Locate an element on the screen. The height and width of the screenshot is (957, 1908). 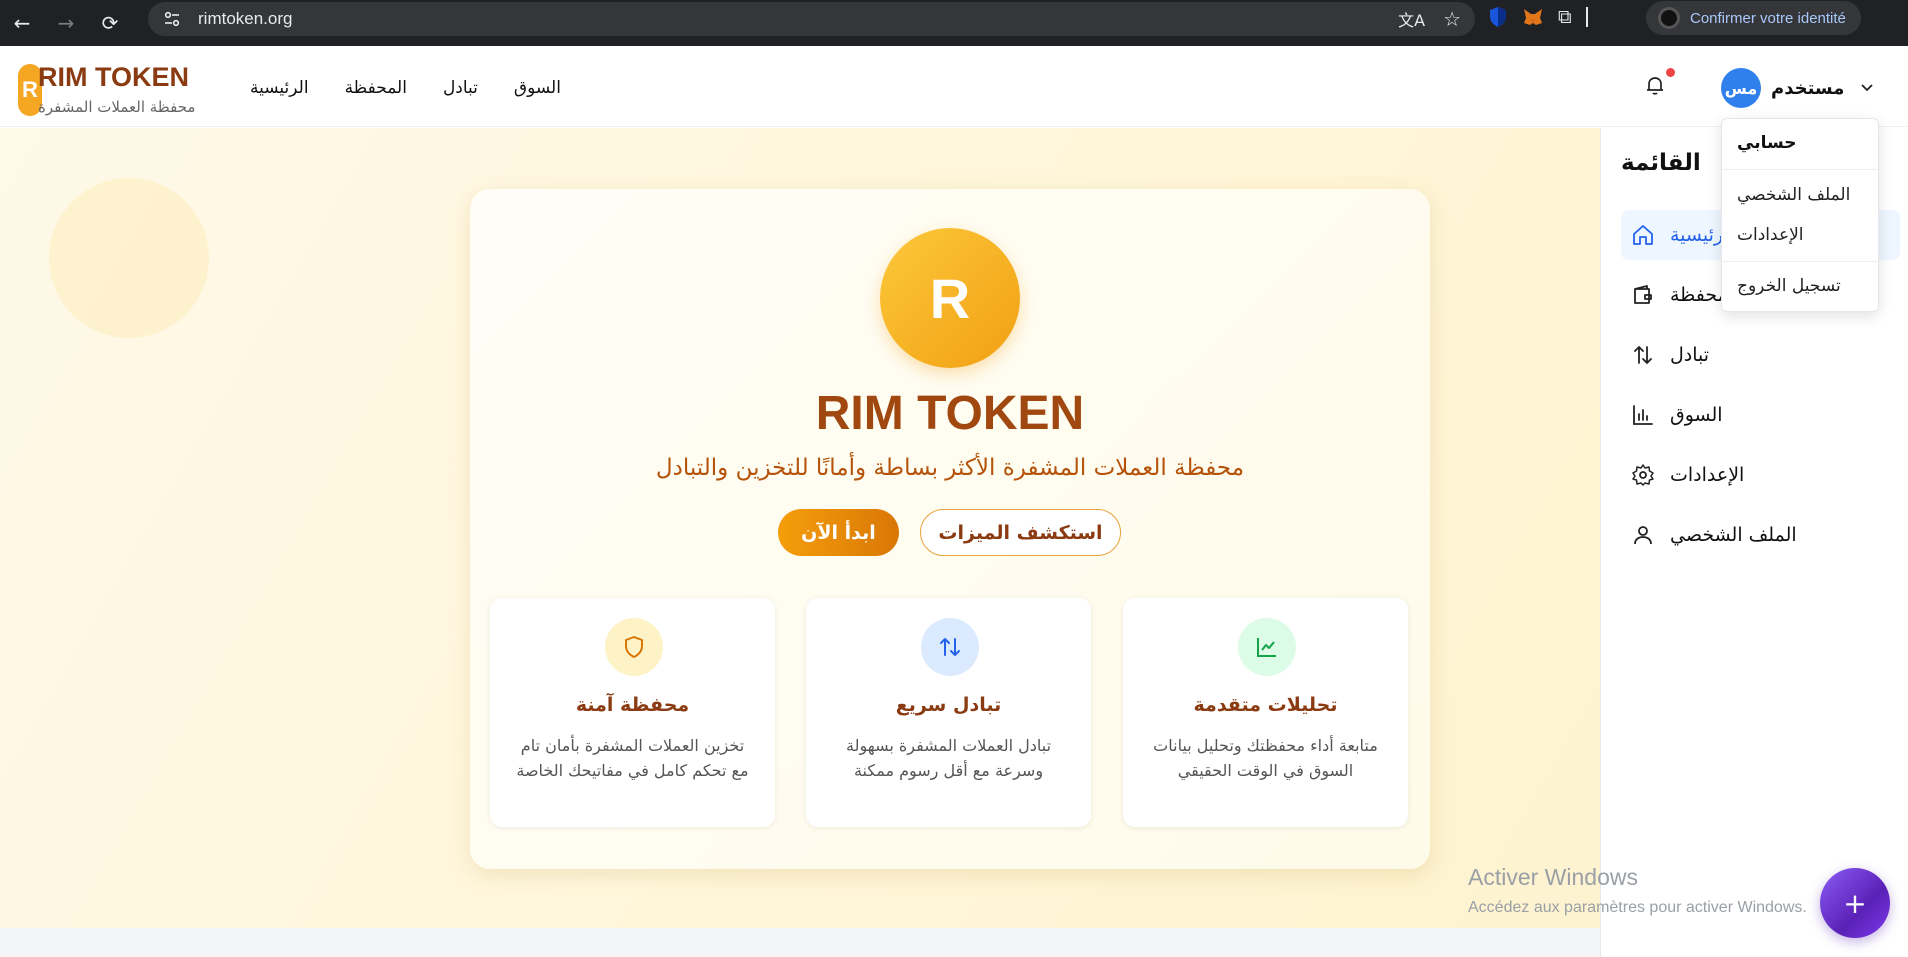
extensions-puzzle-icon: ⧉ is located at coordinates (1565, 17).